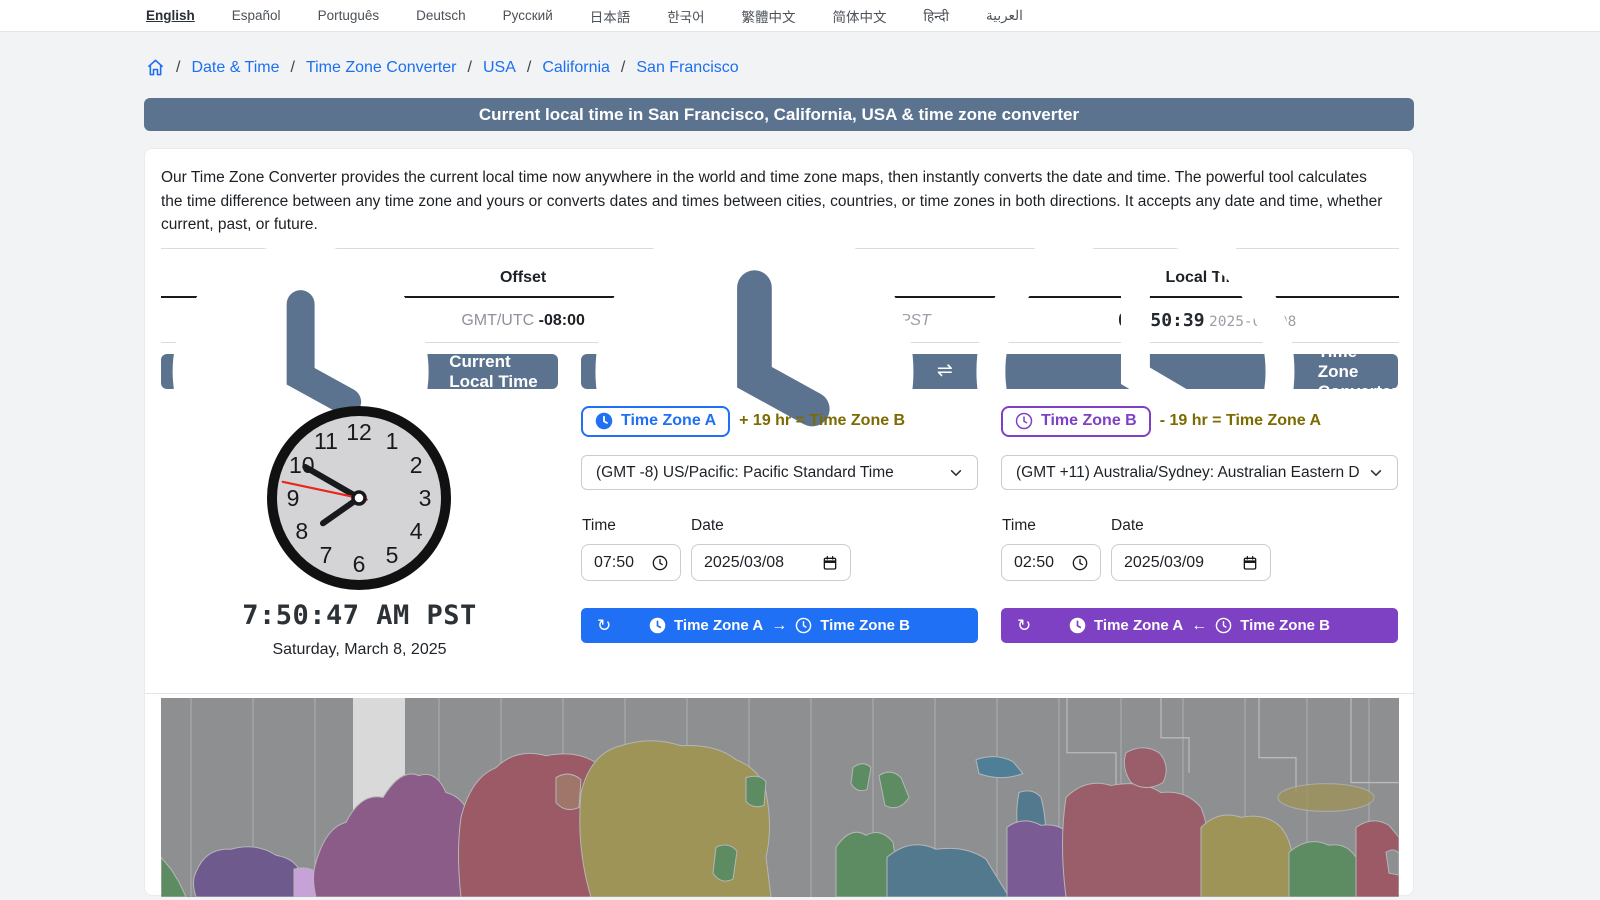 The height and width of the screenshot is (900, 1600). What do you see at coordinates (359, 498) in the screenshot?
I see `analog-clock: 1234567891011 12` at bounding box center [359, 498].